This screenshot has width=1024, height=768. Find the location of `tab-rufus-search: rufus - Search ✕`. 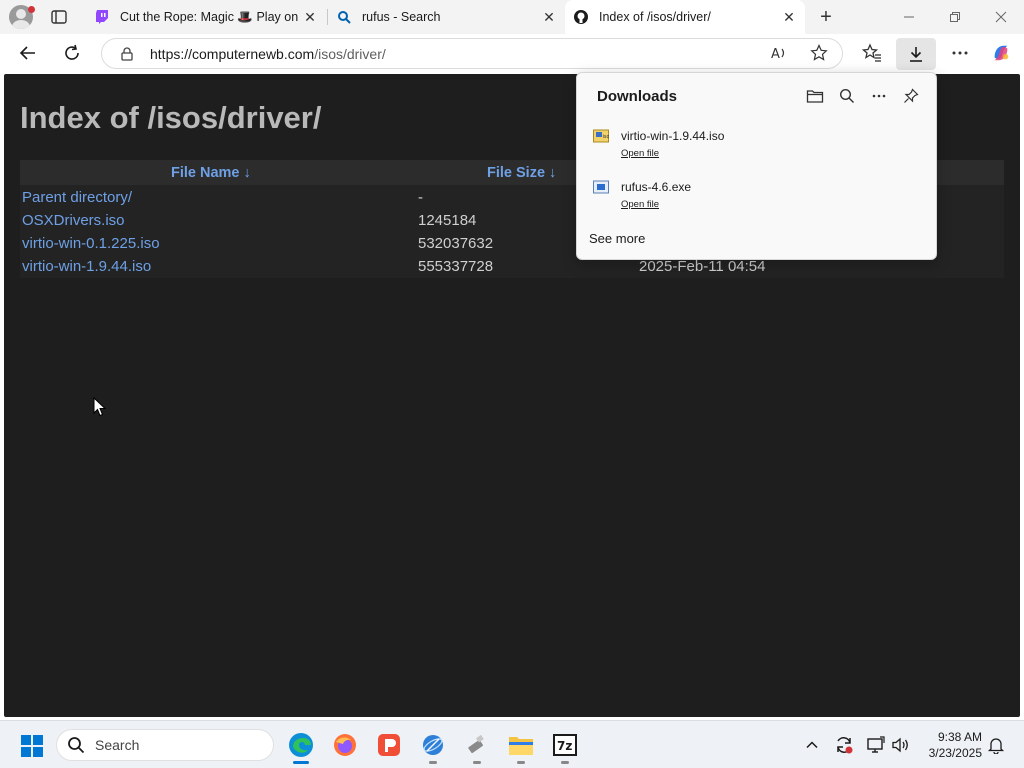

tab-rufus-search: rufus - Search ✕ is located at coordinates (446, 17).